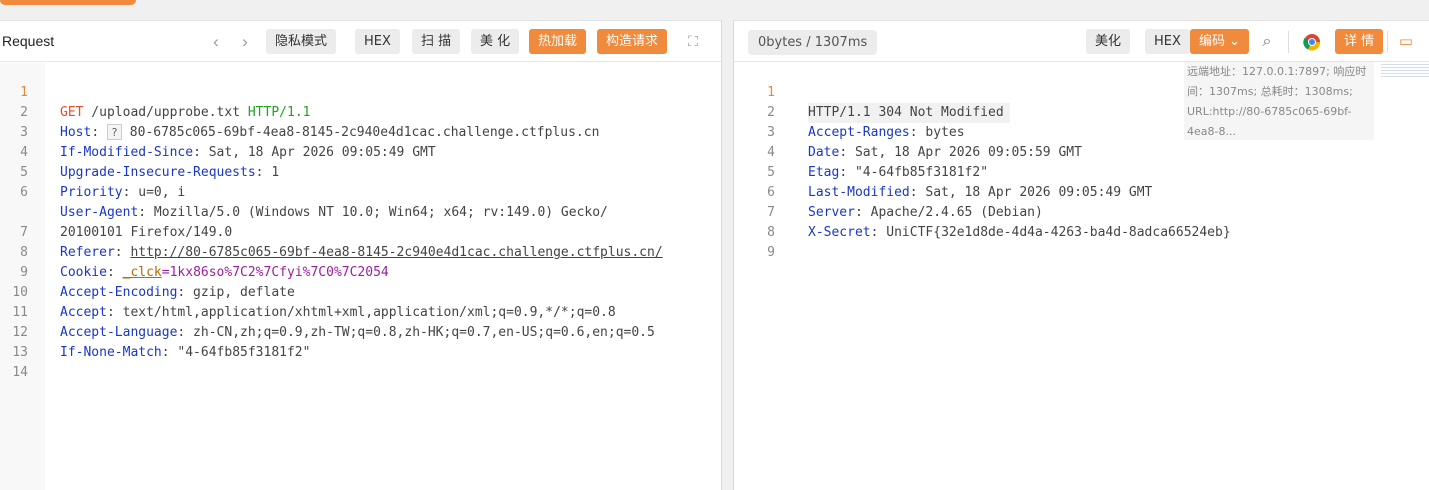 Image resolution: width=1429 pixels, height=490 pixels. I want to click on details-button: 详 情, so click(1359, 41).